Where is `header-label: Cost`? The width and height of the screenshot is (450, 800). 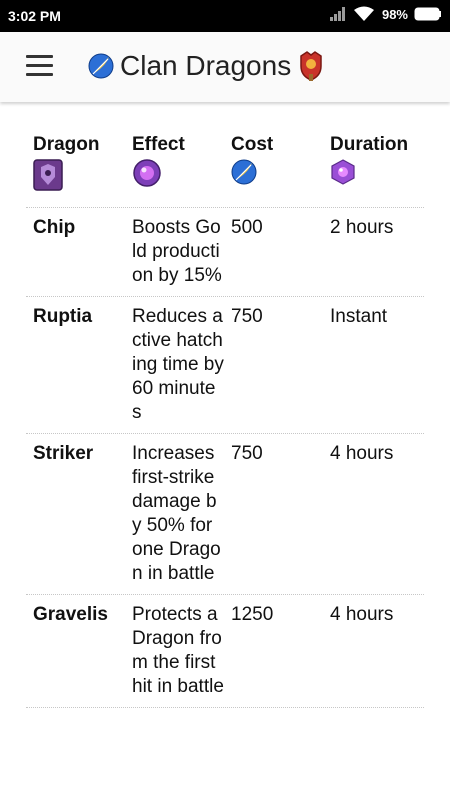 header-label: Cost is located at coordinates (252, 144).